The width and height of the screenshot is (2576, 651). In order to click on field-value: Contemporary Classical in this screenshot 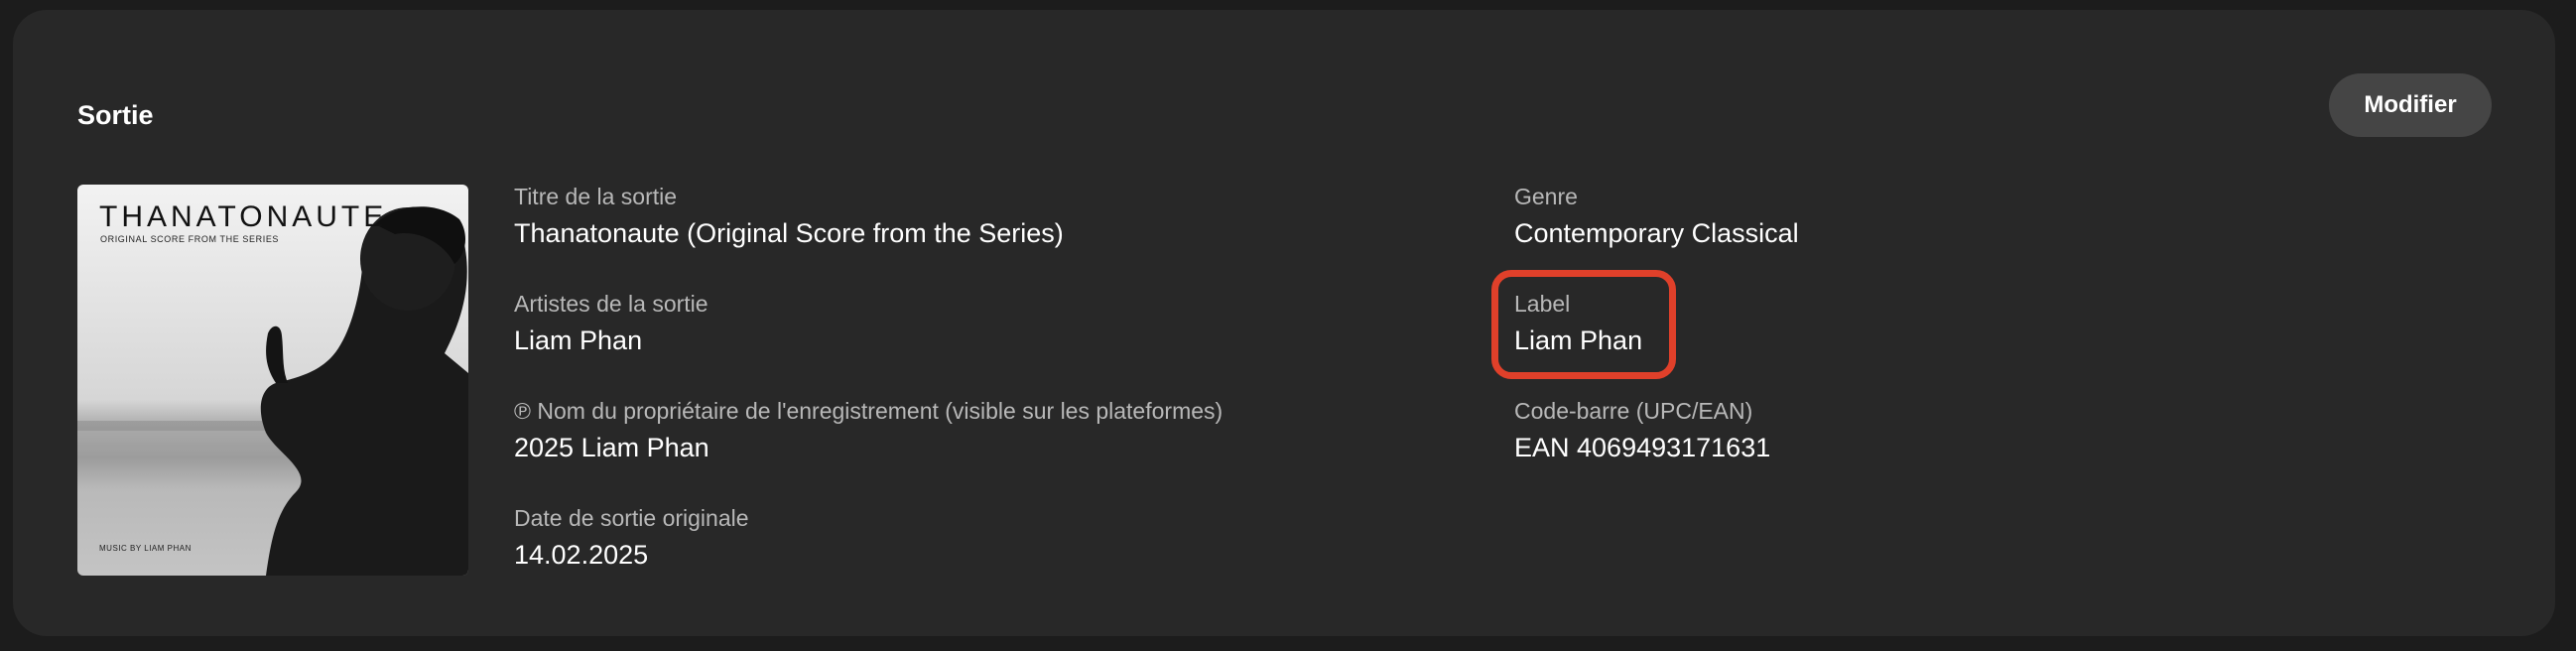, I will do `click(1657, 233)`.